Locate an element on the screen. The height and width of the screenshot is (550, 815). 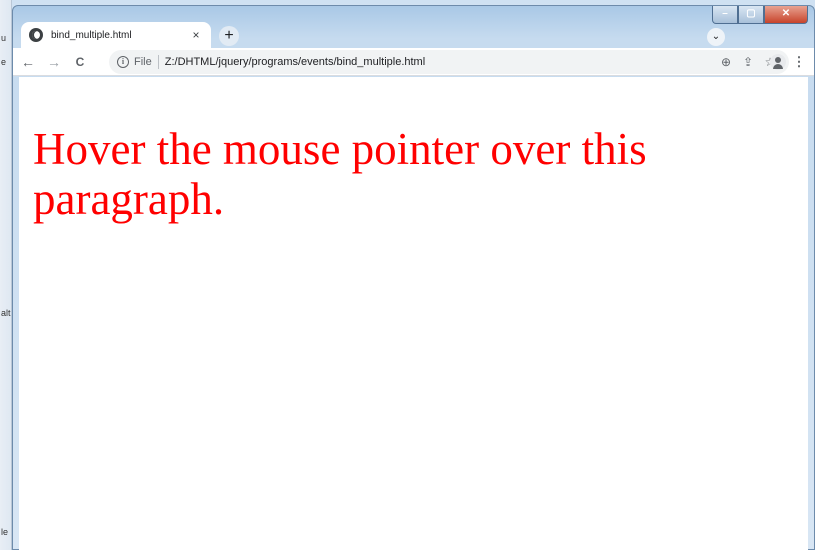
title-bar: bind_multiple.html × + ⌄ – ▢ ✕ is located at coordinates (413, 27).